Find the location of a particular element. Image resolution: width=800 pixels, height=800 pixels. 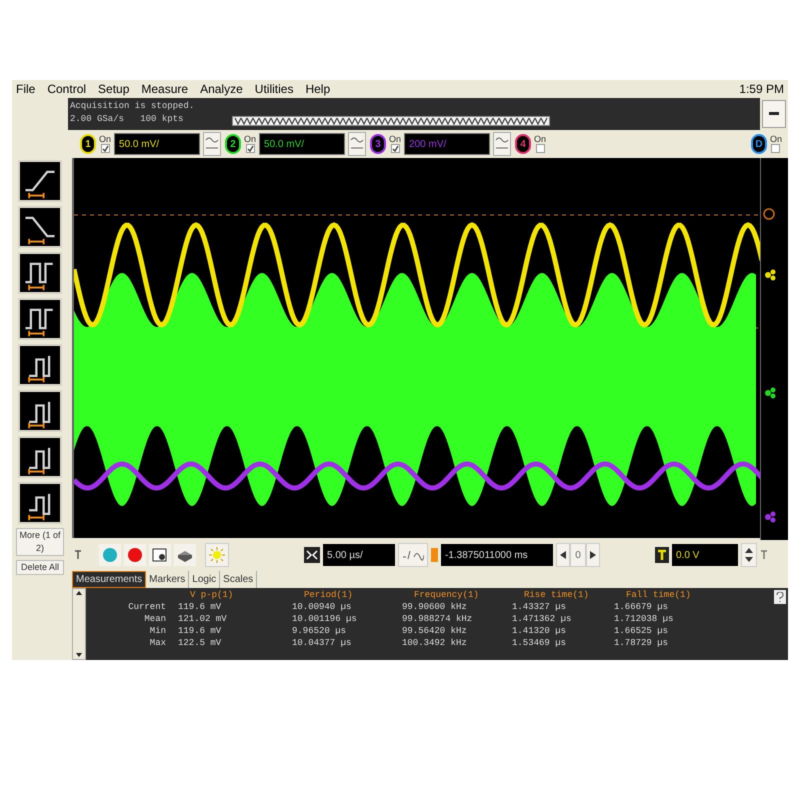

channel-badge: D is located at coordinates (758, 144).